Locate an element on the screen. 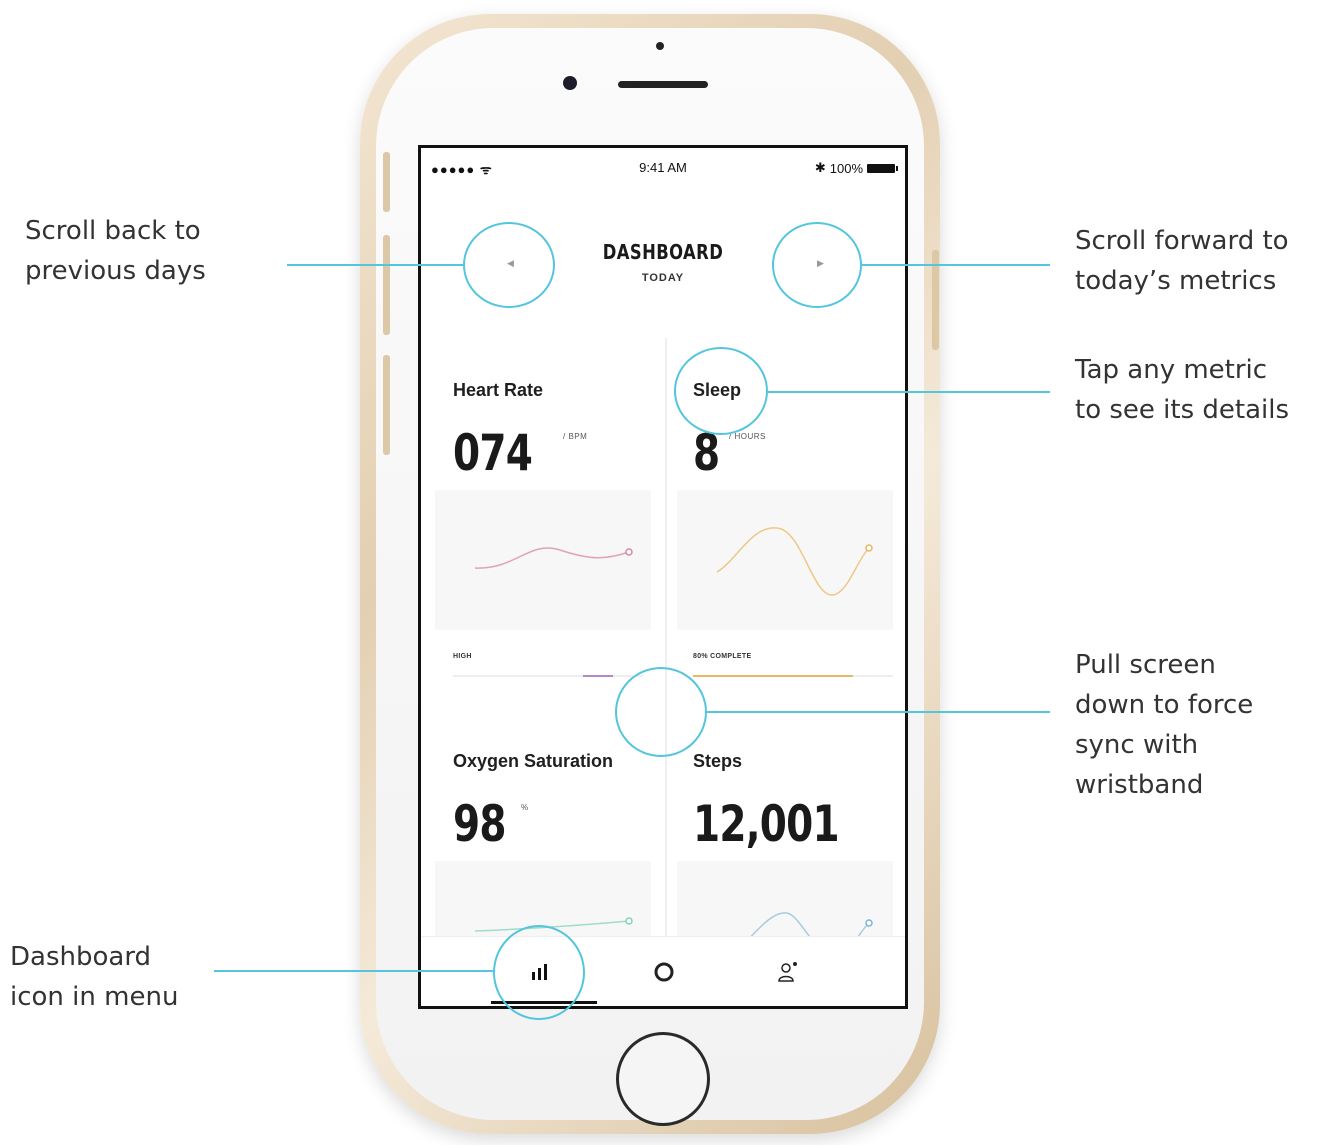  callout-circle-next is located at coordinates (817, 265).